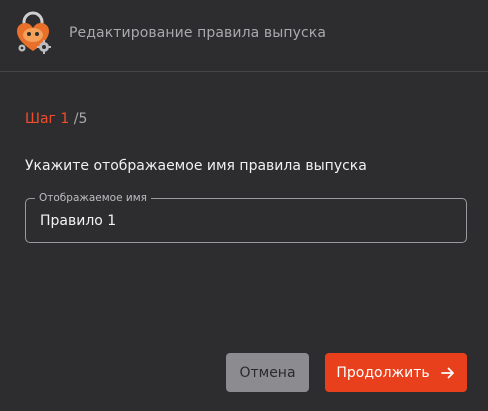  I want to click on display-name-legend: Отображаемое имя, so click(93, 198).